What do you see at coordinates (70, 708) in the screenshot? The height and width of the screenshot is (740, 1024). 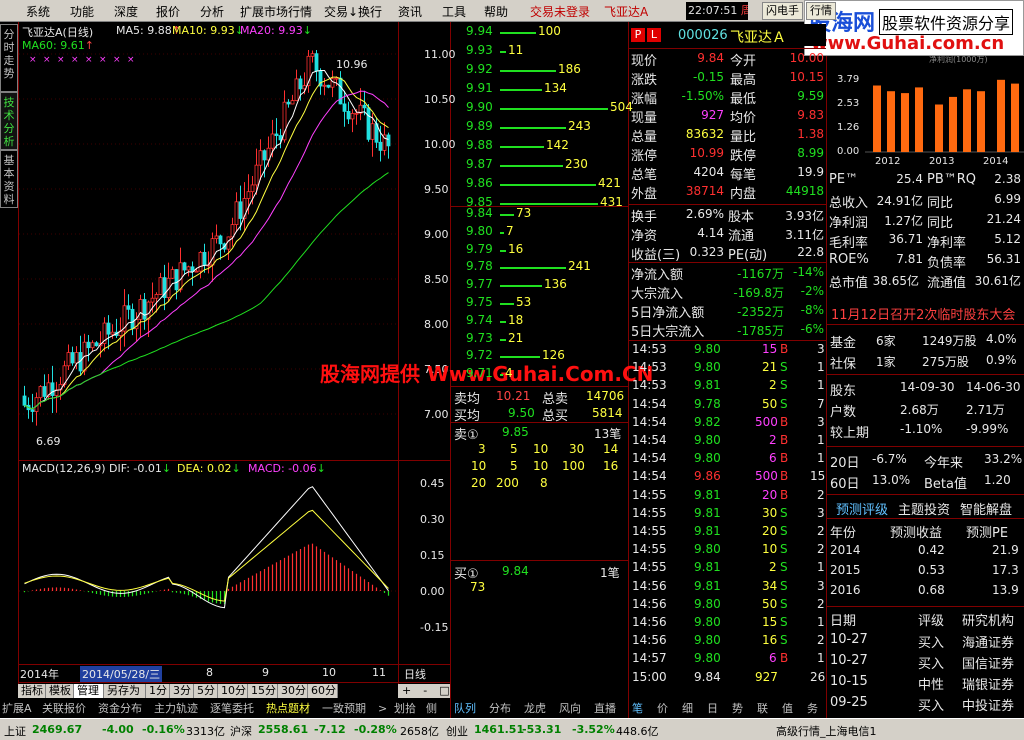 I see `bottom-tab-1: 关联报价` at bounding box center [70, 708].